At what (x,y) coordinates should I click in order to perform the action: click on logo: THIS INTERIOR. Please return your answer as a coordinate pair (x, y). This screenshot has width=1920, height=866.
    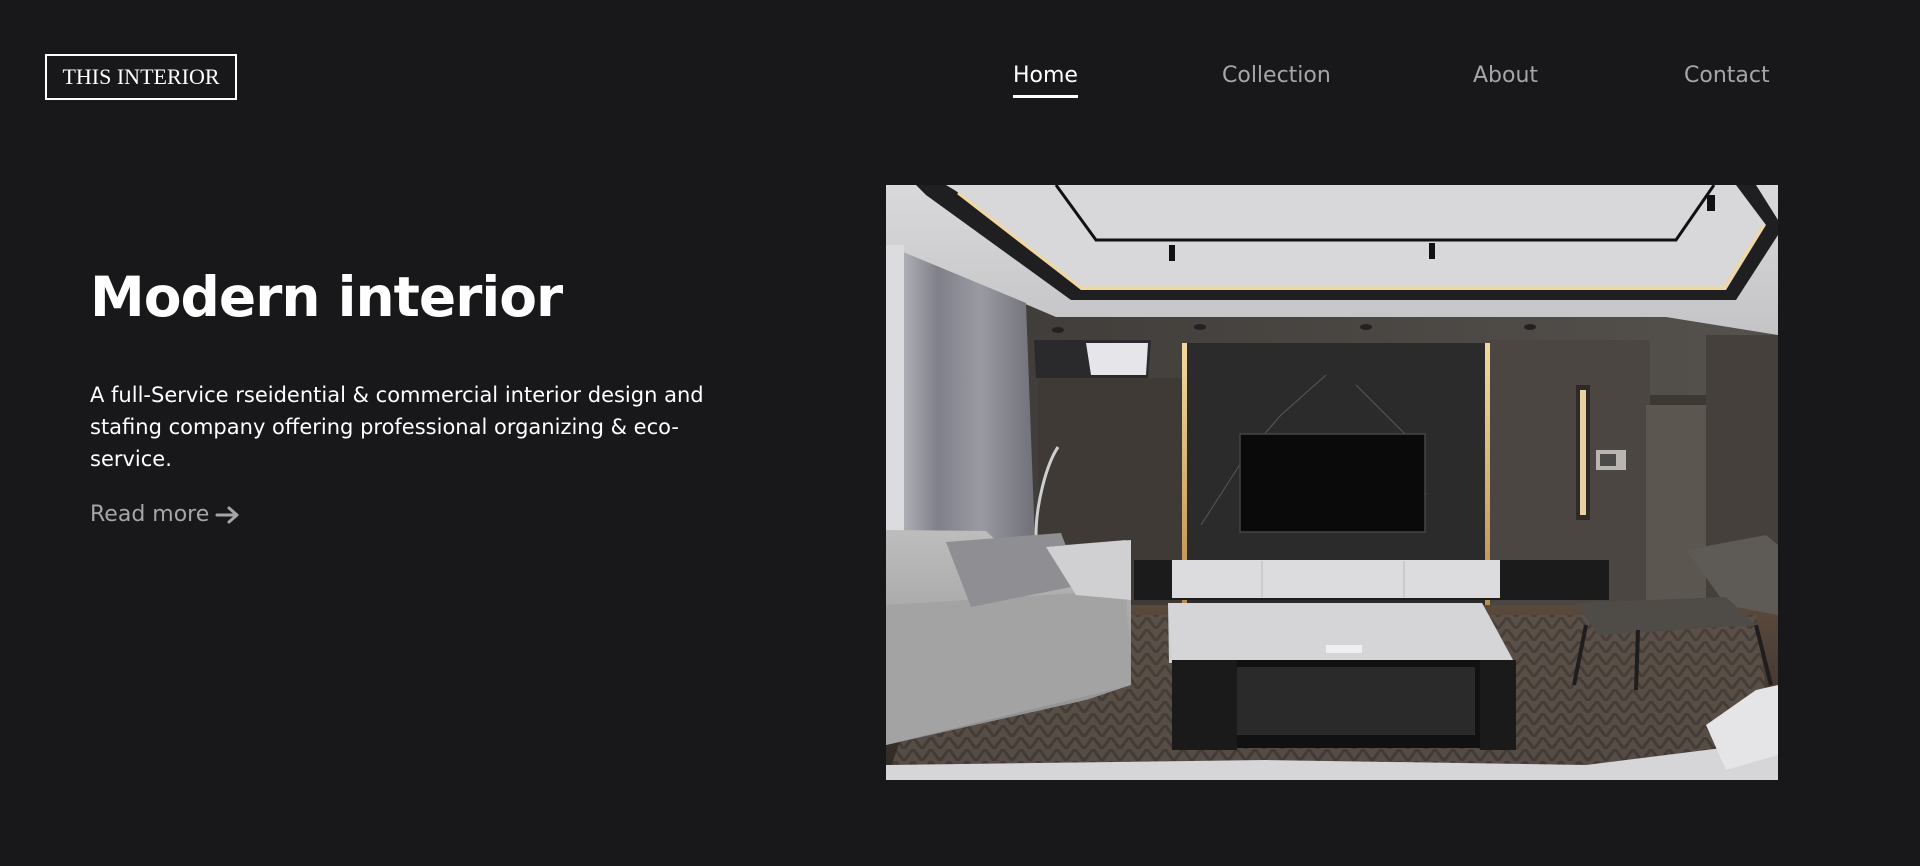
    Looking at the image, I should click on (141, 77).